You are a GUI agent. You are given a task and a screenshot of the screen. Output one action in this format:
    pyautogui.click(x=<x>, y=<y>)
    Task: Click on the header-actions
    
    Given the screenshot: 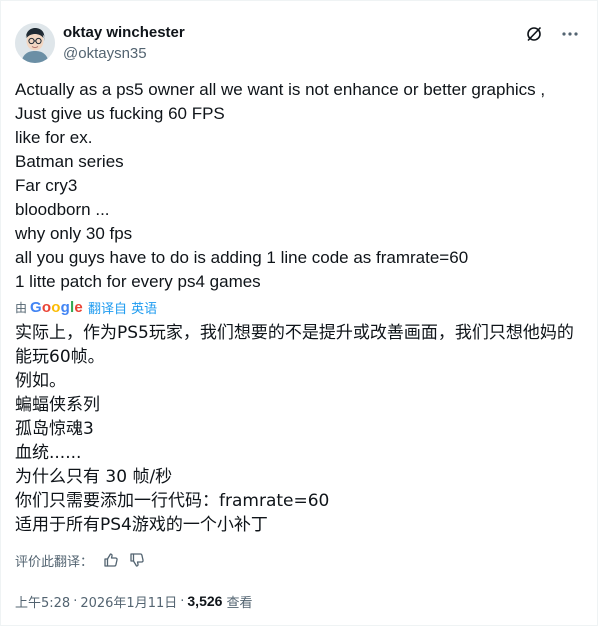 What is the action you would take?
    pyautogui.click(x=552, y=34)
    